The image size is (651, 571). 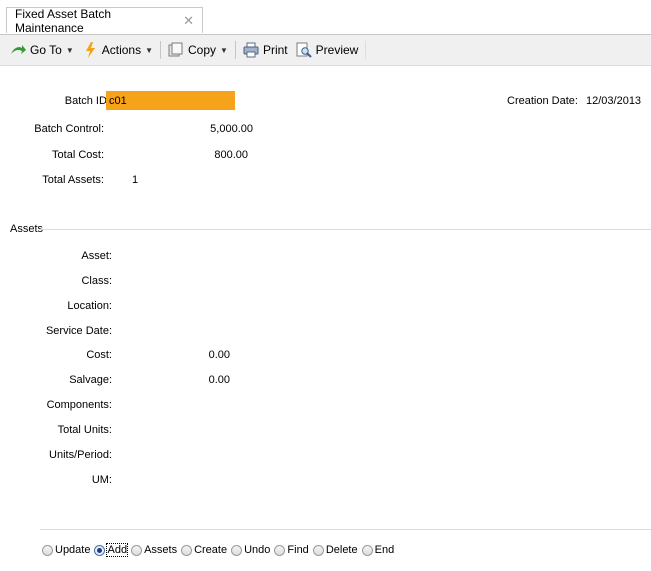 I want to click on class-label: Class:, so click(x=96, y=281).